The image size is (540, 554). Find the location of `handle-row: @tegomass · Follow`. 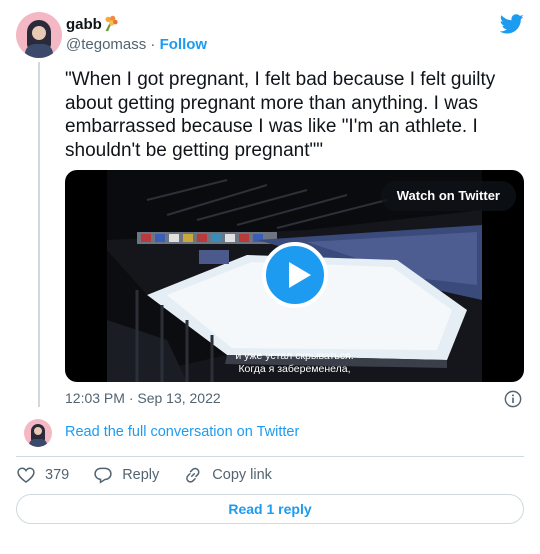

handle-row: @tegomass · Follow is located at coordinates (136, 44).